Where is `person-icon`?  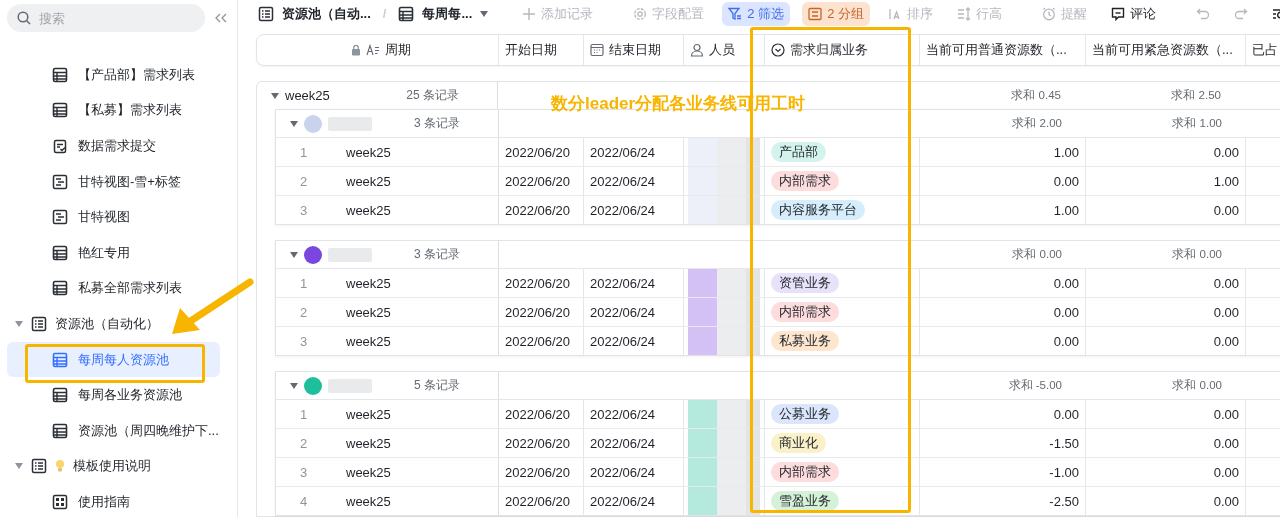
person-icon is located at coordinates (697, 50).